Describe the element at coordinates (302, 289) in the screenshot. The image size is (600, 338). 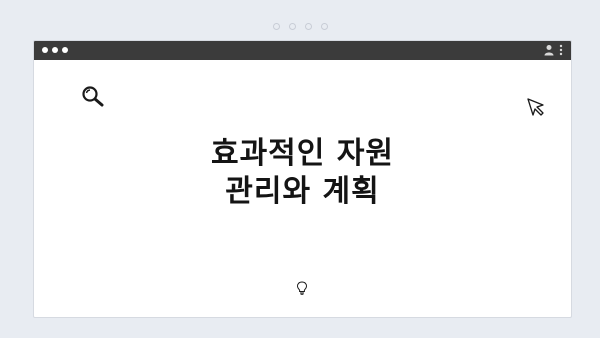
I see `lightbulb-icon` at that location.